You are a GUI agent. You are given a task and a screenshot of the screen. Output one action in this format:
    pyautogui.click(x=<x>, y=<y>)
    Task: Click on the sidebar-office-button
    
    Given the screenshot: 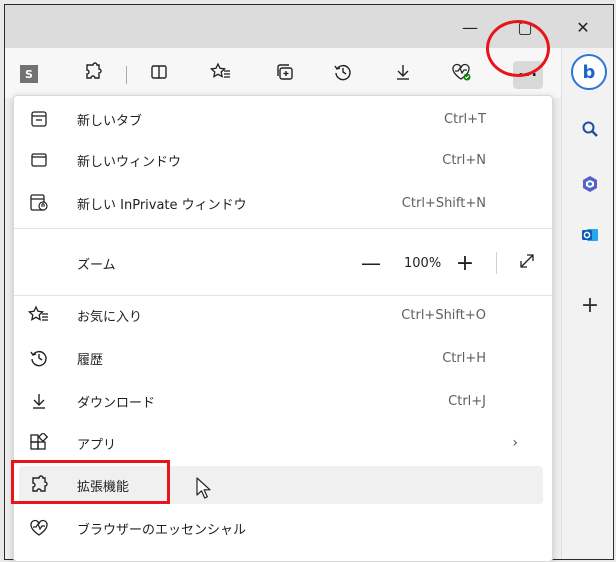 What is the action you would take?
    pyautogui.click(x=590, y=186)
    